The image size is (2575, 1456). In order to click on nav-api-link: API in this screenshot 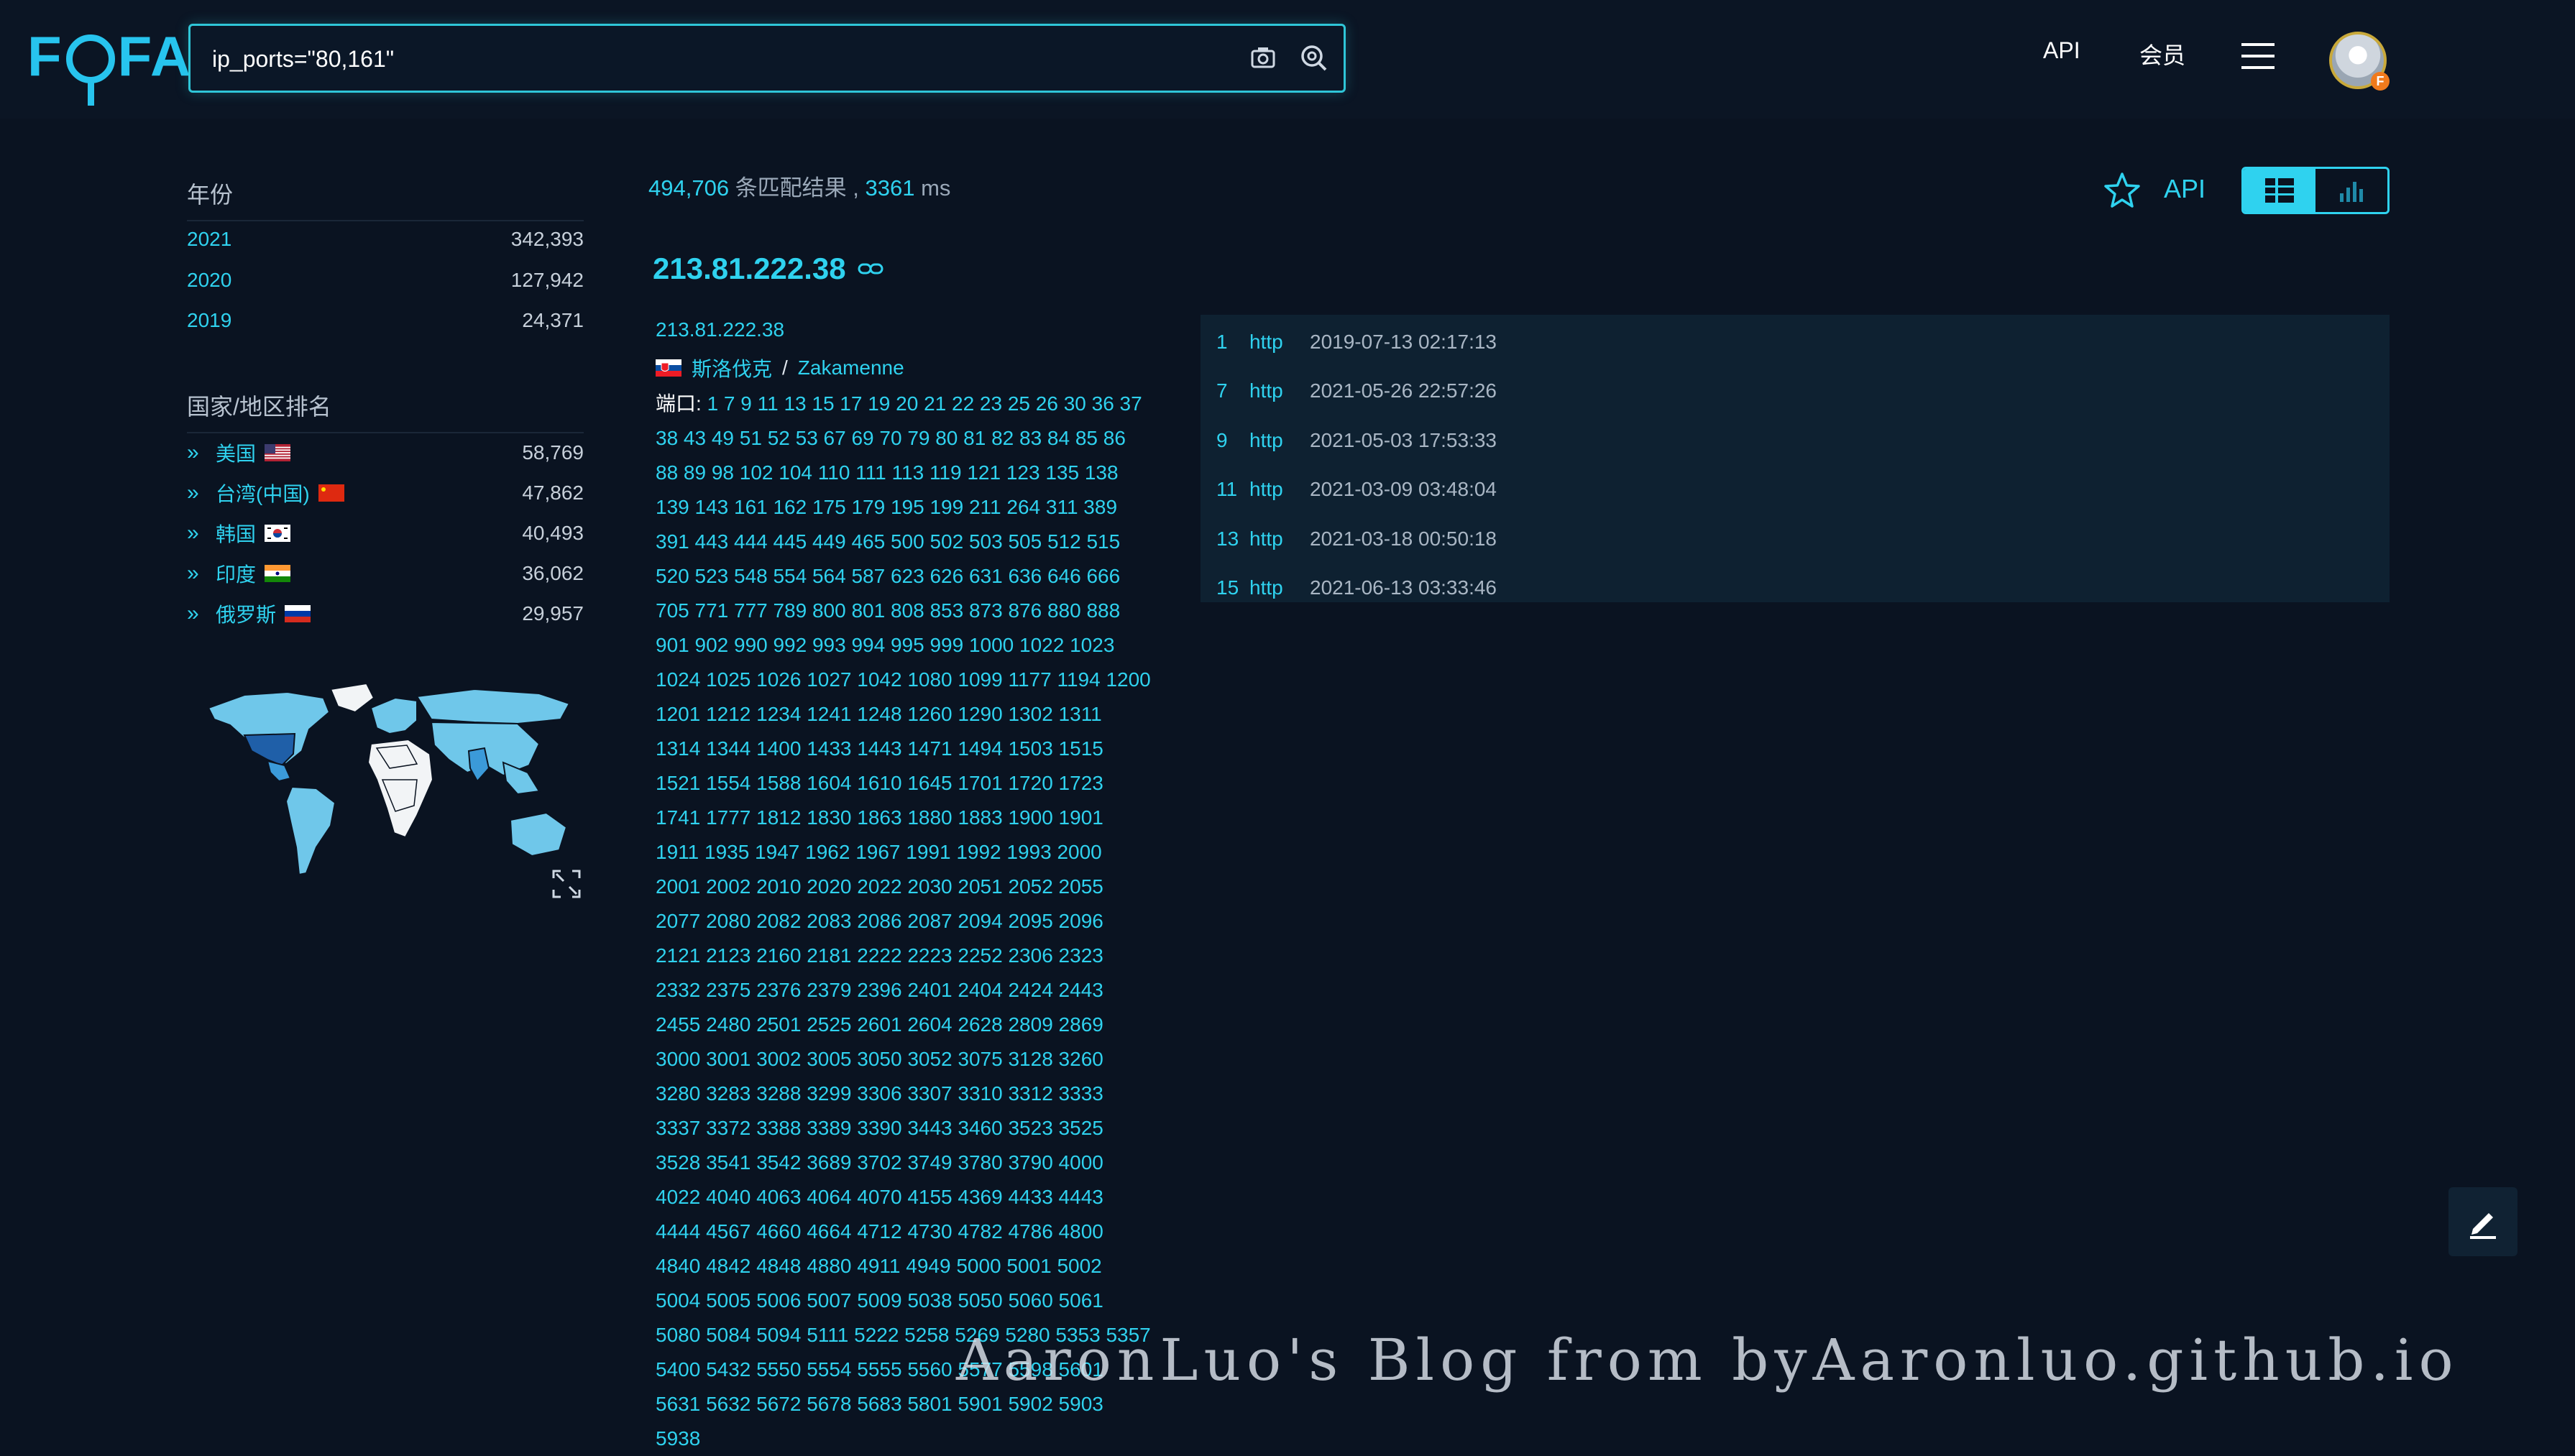, I will do `click(2061, 50)`.